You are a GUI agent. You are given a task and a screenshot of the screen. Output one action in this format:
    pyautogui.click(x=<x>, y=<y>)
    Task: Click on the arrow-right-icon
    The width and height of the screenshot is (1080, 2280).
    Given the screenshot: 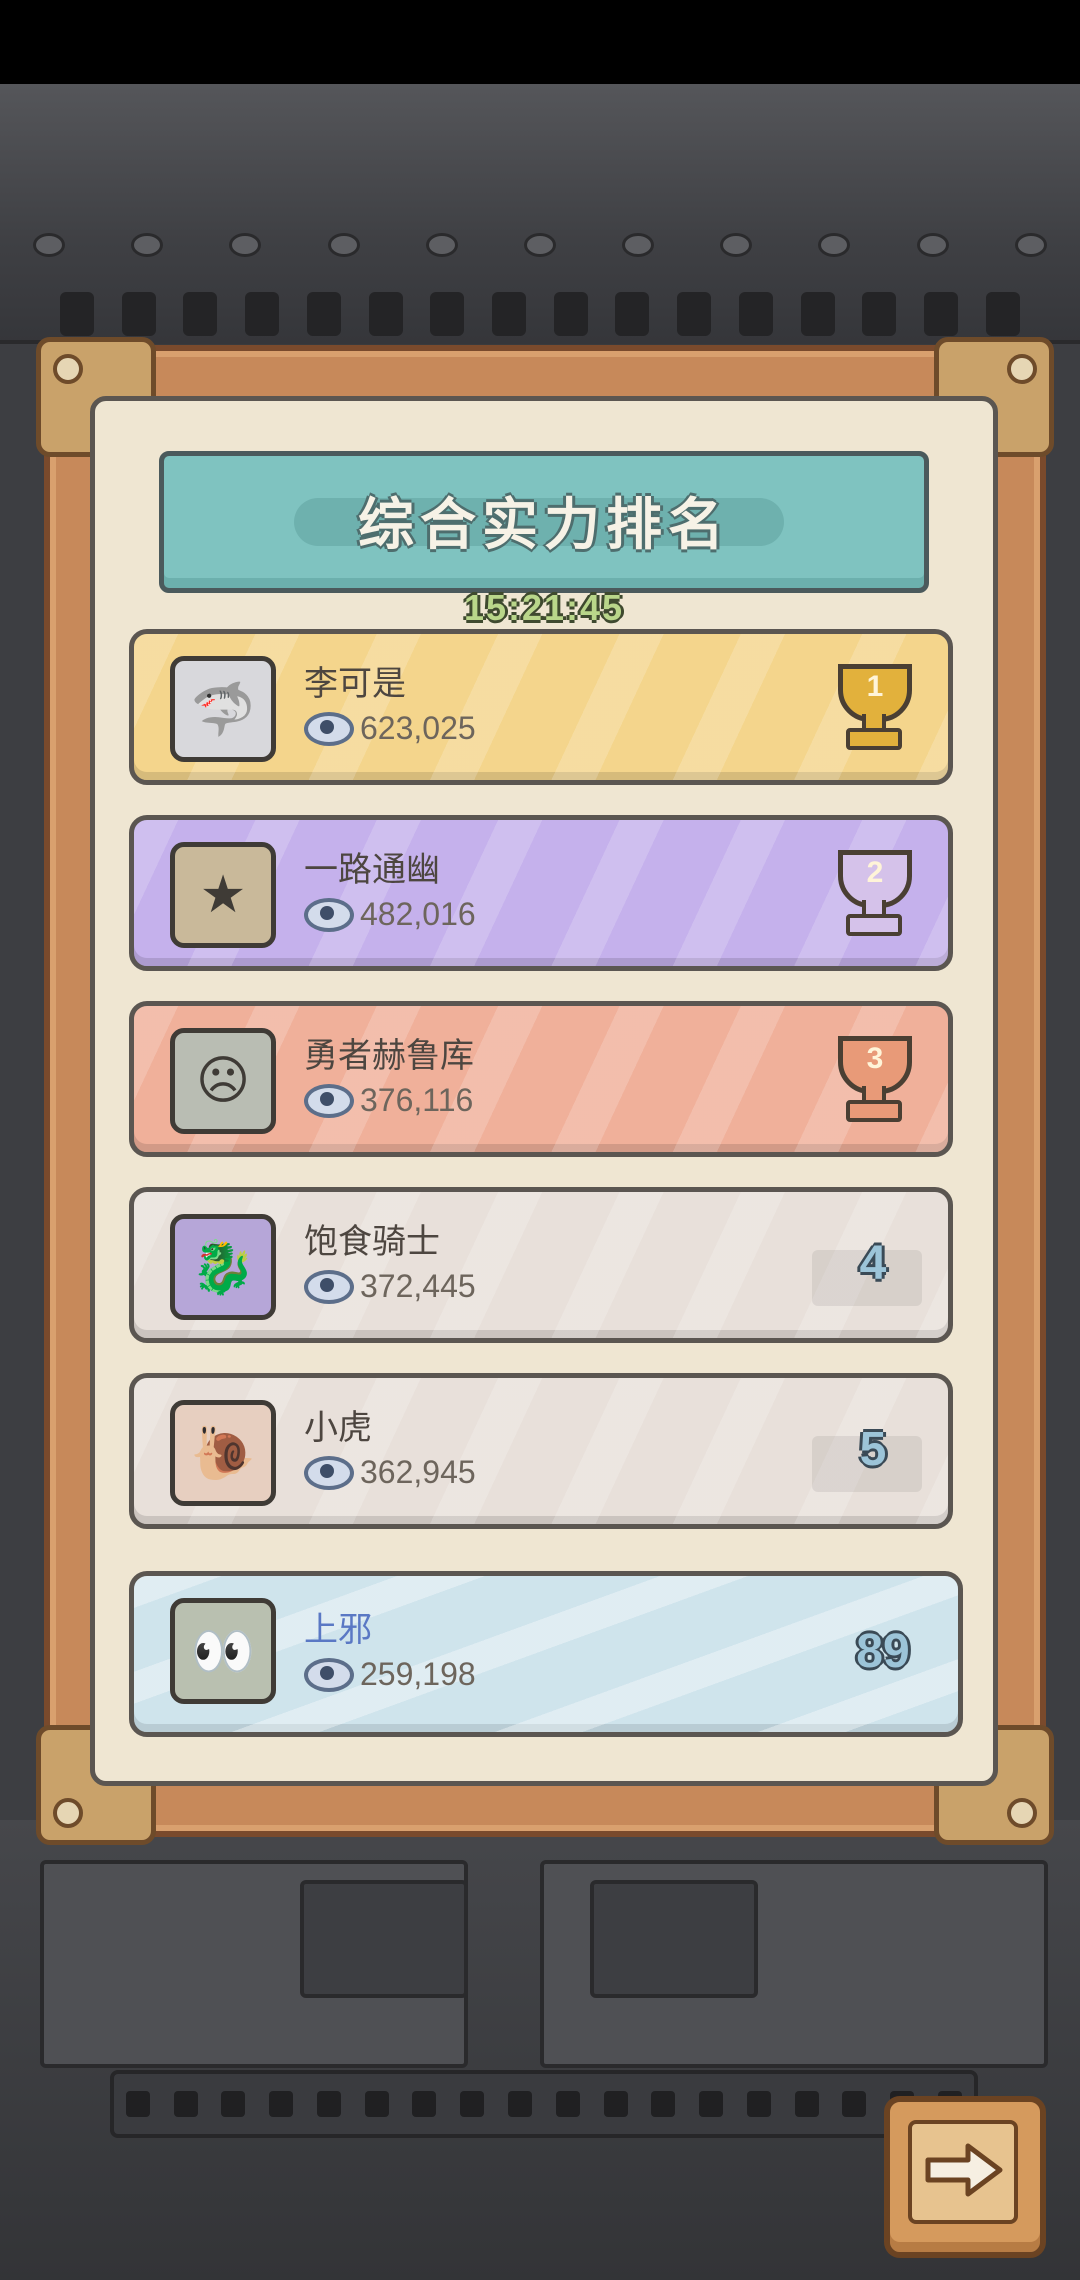 What is the action you would take?
    pyautogui.click(x=964, y=2170)
    